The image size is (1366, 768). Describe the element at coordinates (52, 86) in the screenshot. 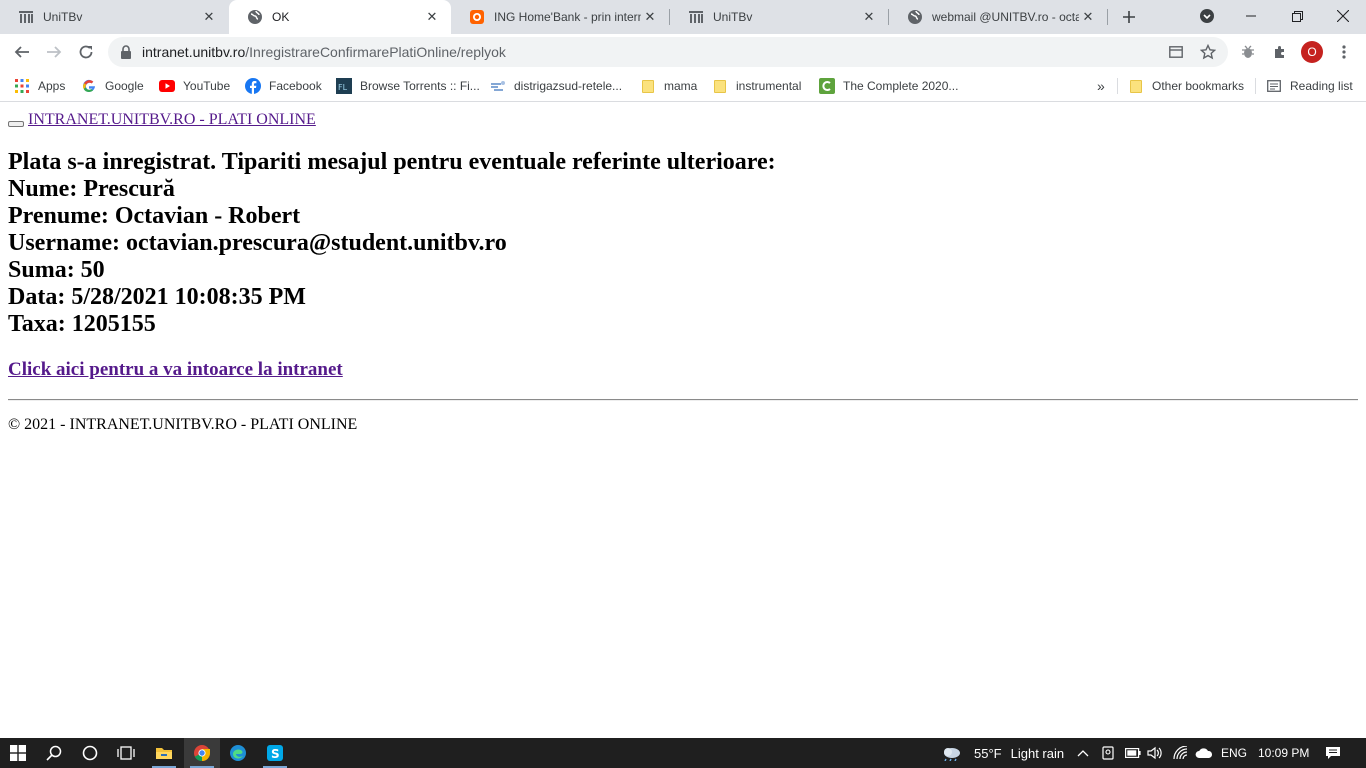

I see `bookmark-label: Apps` at that location.